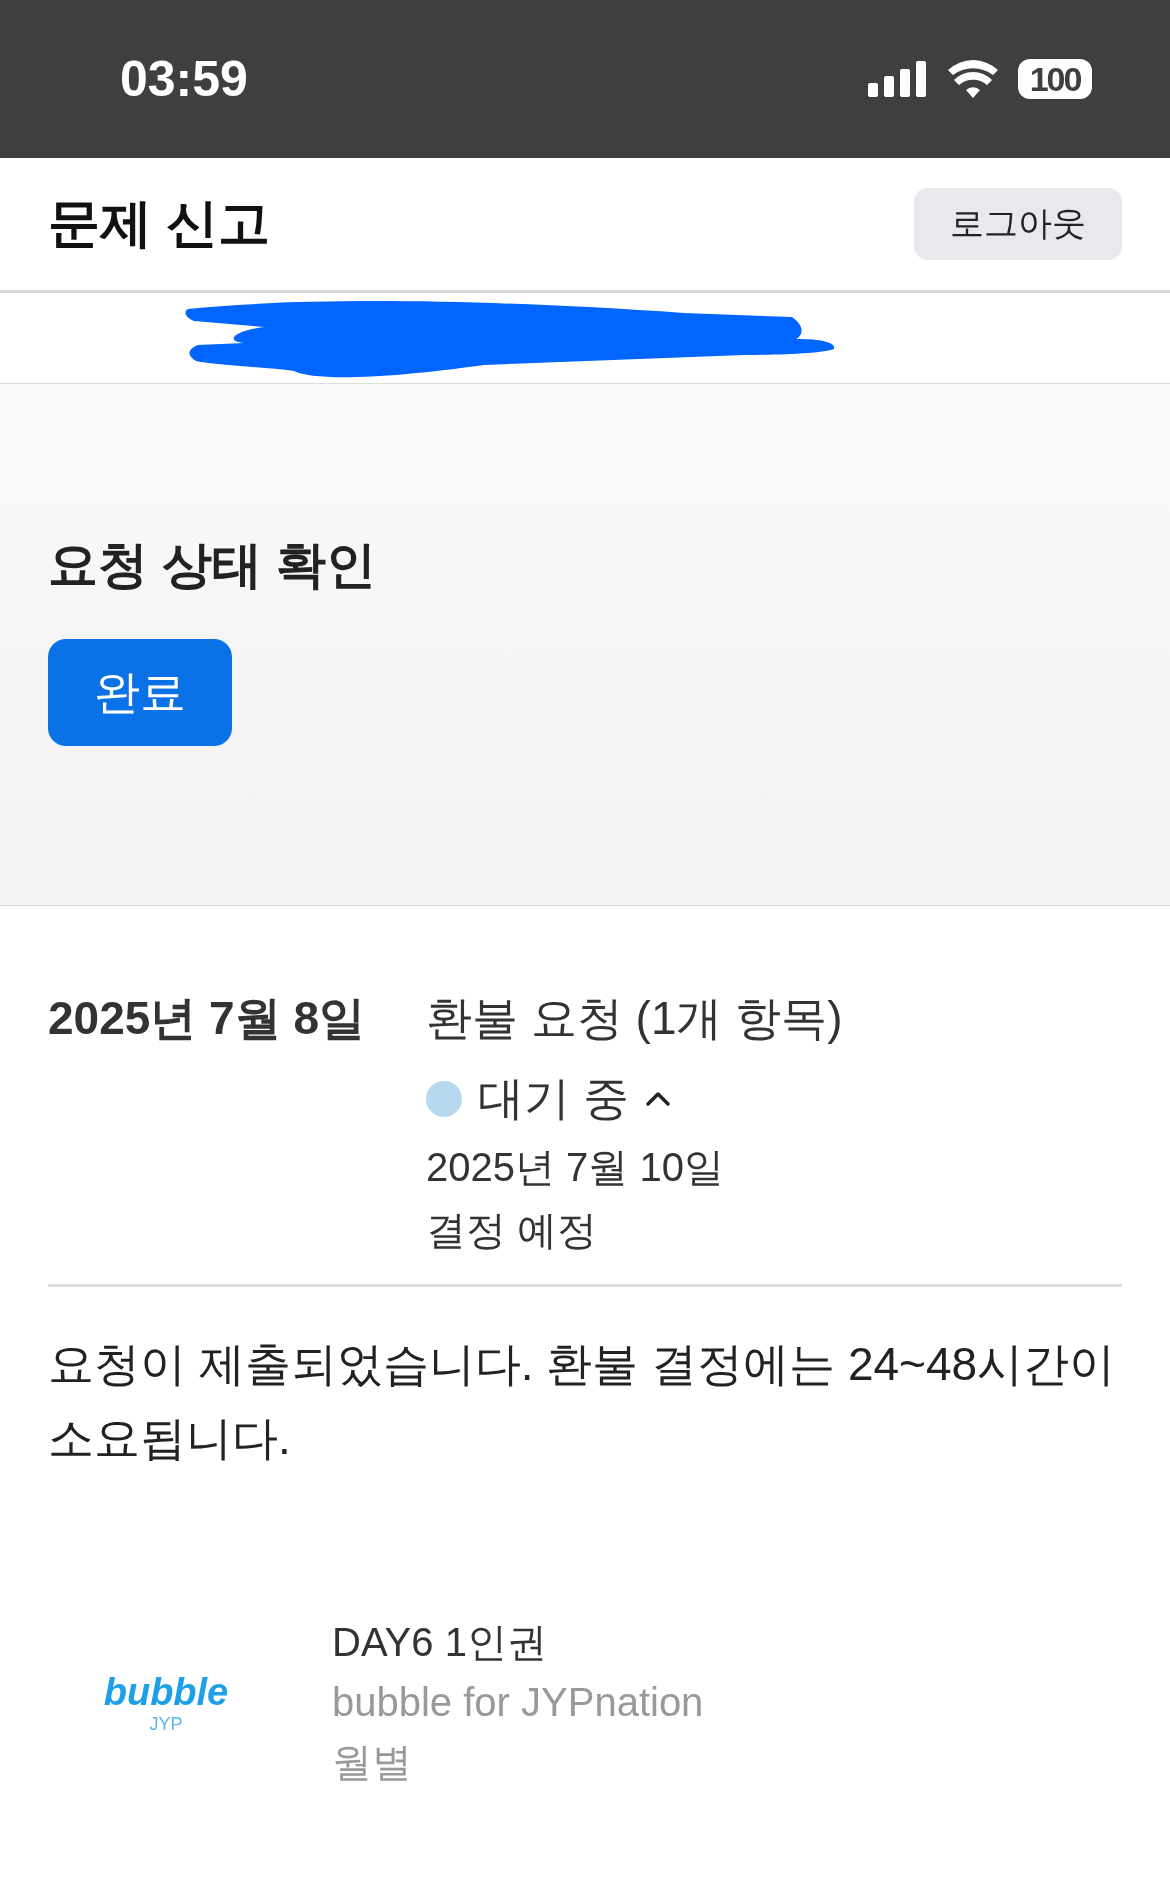 The height and width of the screenshot is (1887, 1170). Describe the element at coordinates (898, 79) in the screenshot. I see `signal-icon` at that location.